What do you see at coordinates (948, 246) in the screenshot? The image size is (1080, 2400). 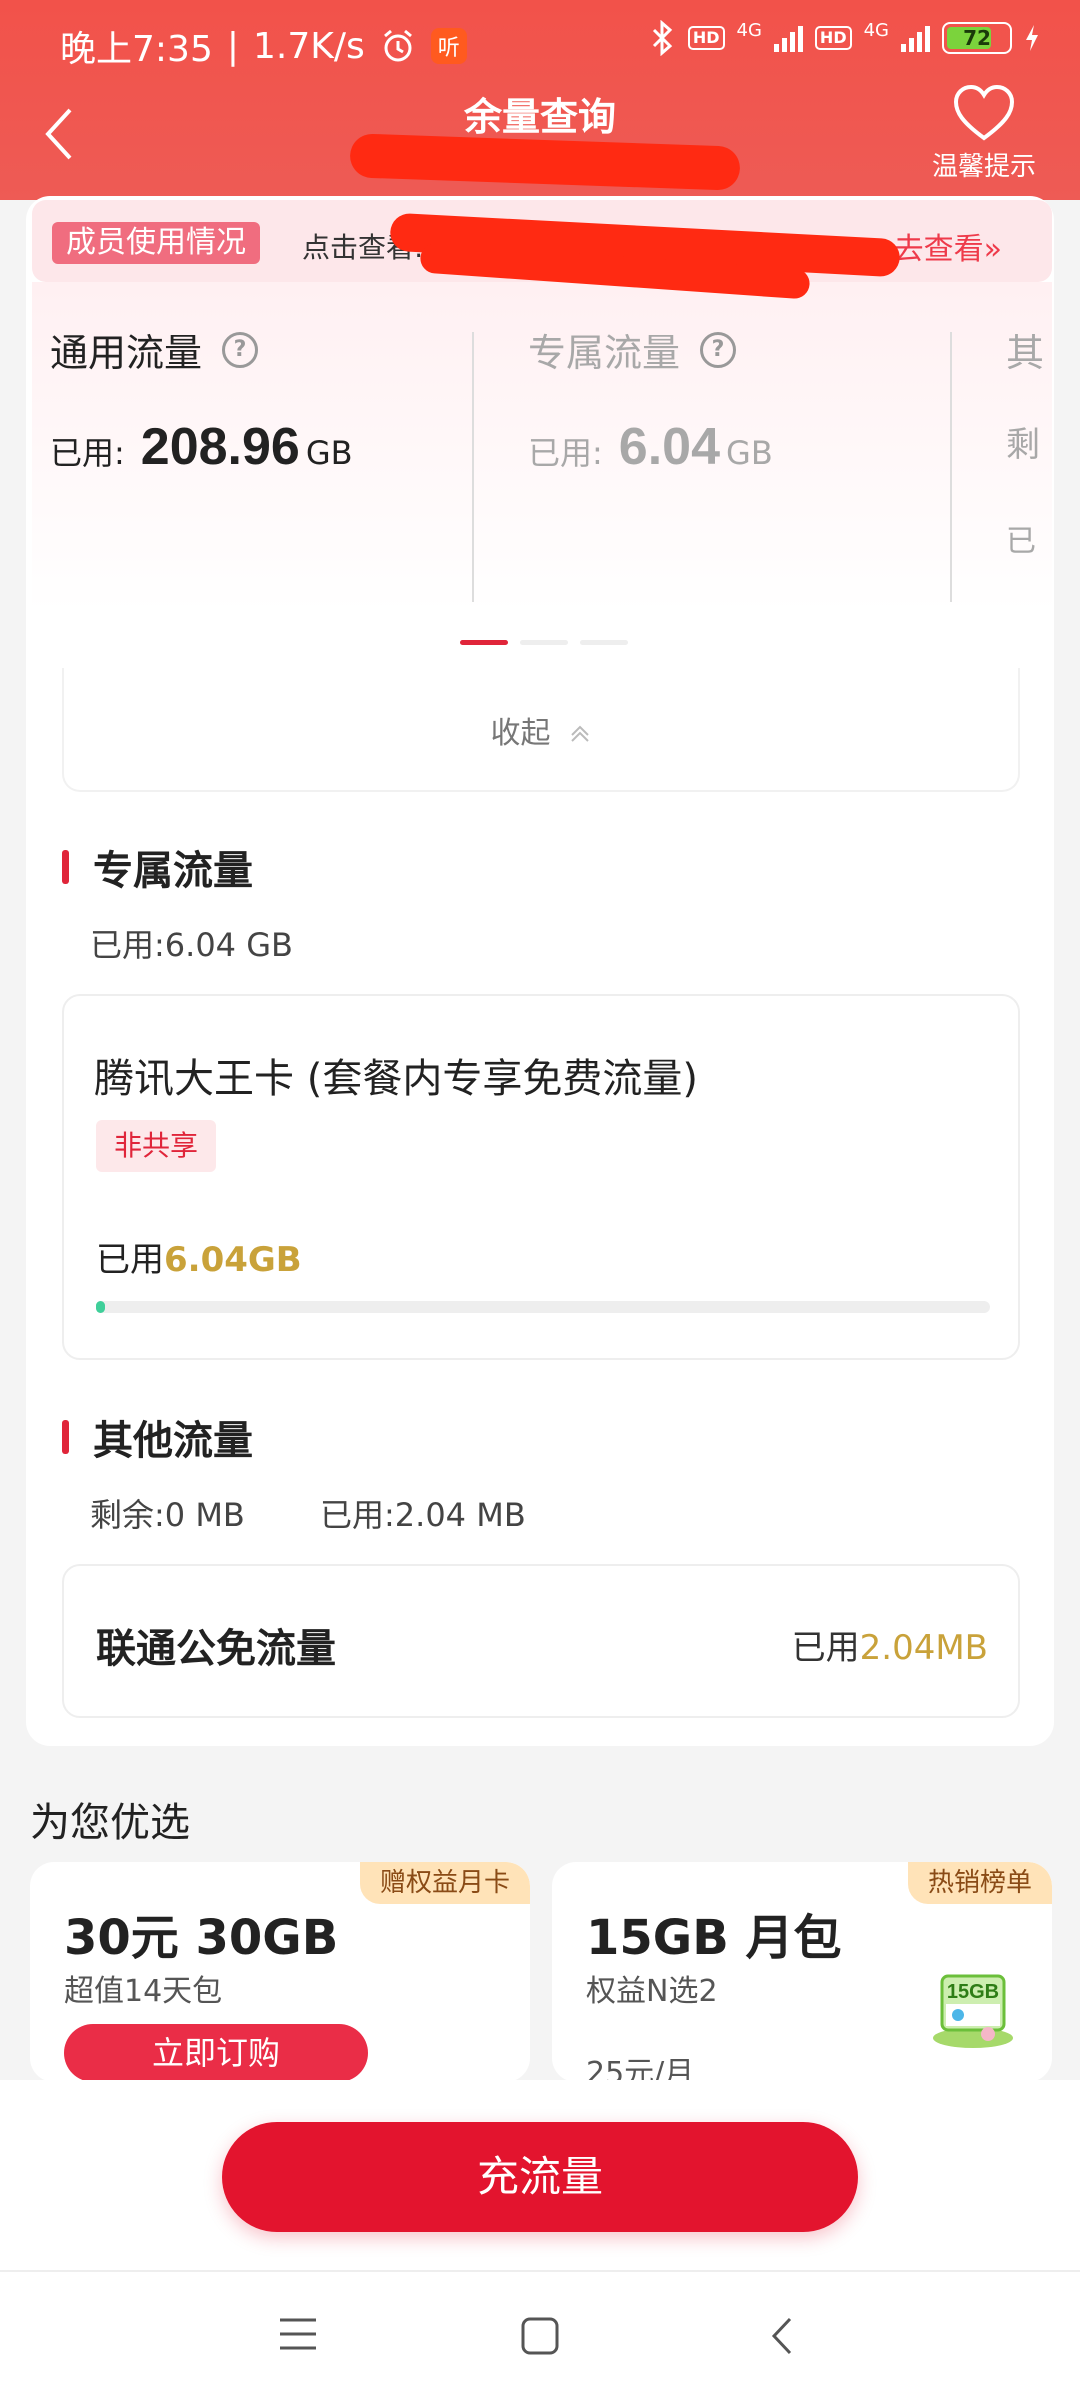 I see `member-usage-link: 去查看»` at bounding box center [948, 246].